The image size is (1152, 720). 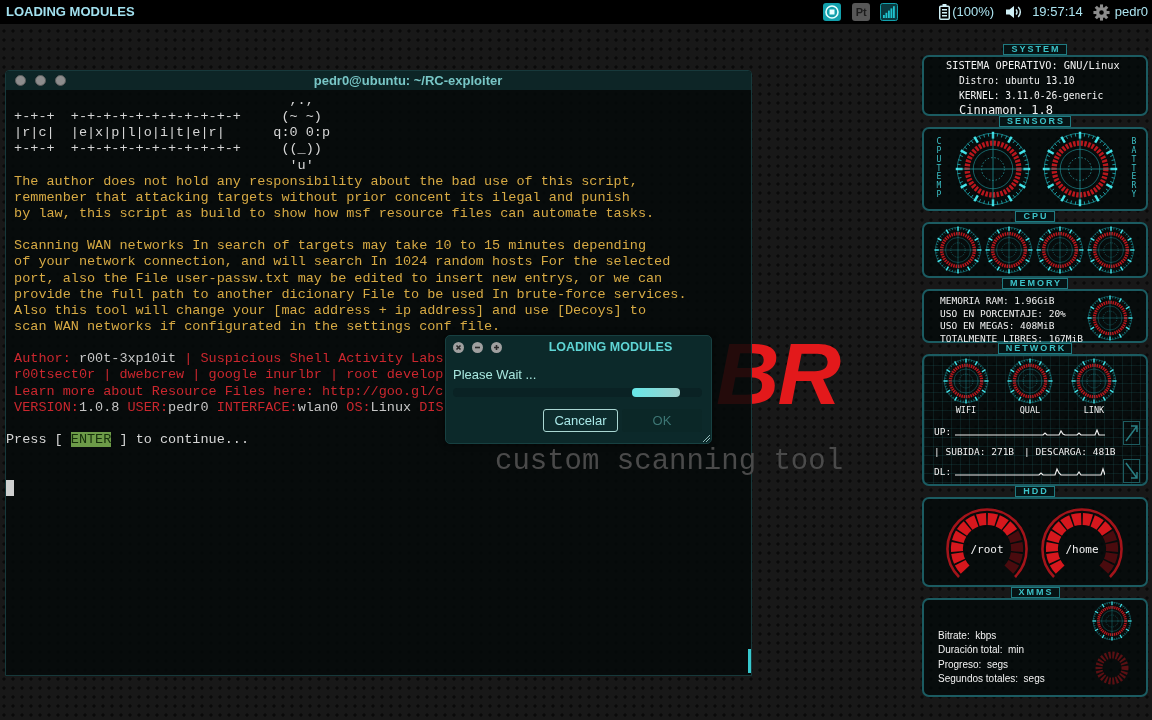 I want to click on signal-bars-icon, so click(x=889, y=12).